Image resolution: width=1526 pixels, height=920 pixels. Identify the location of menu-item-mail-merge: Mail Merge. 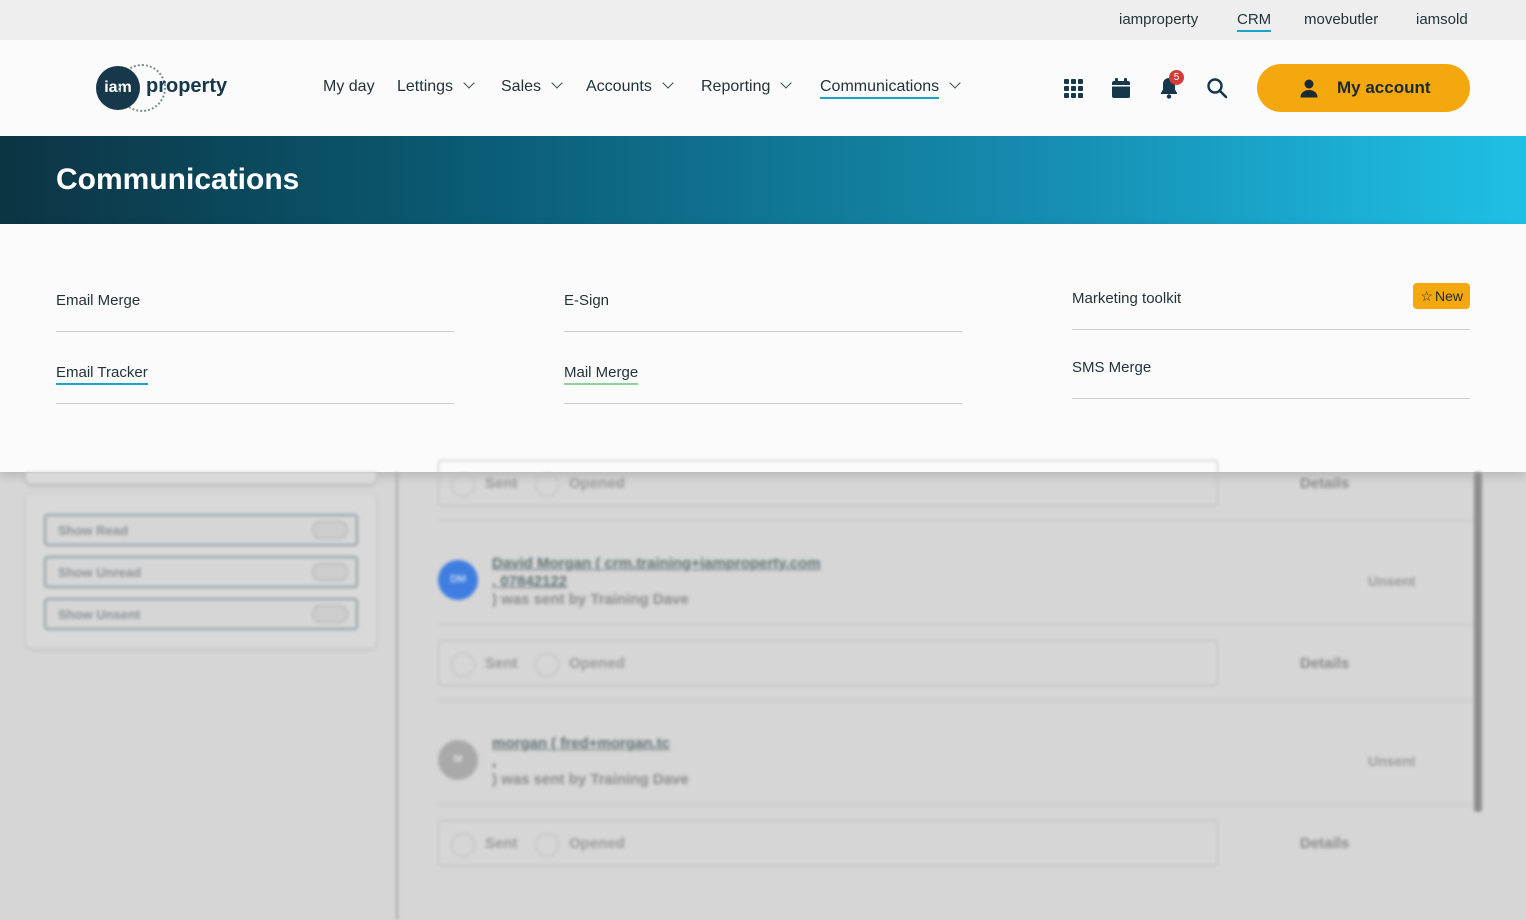
(763, 384).